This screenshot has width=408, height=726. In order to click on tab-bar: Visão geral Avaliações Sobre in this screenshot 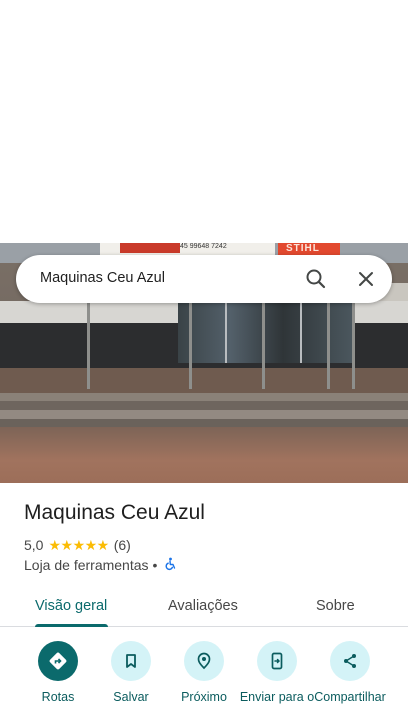, I will do `click(204, 606)`.